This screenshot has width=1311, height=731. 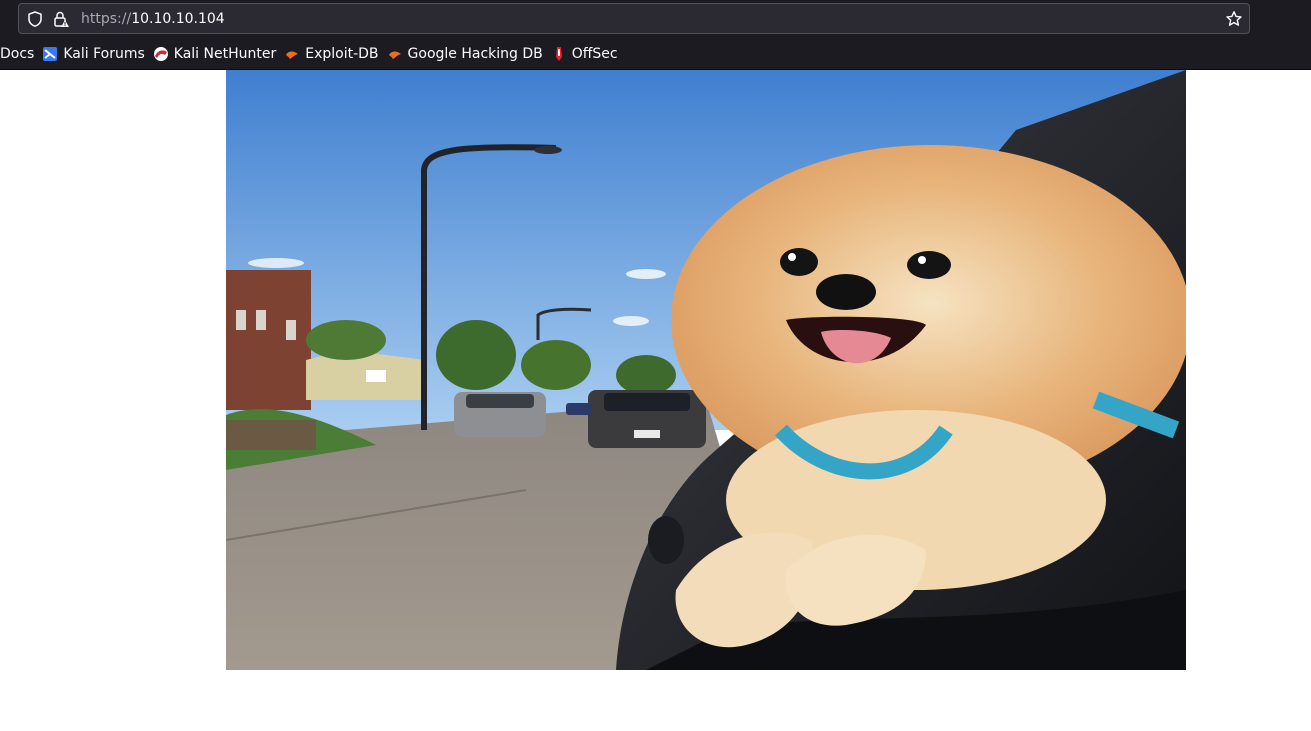 I want to click on offsec-icon, so click(x=559, y=54).